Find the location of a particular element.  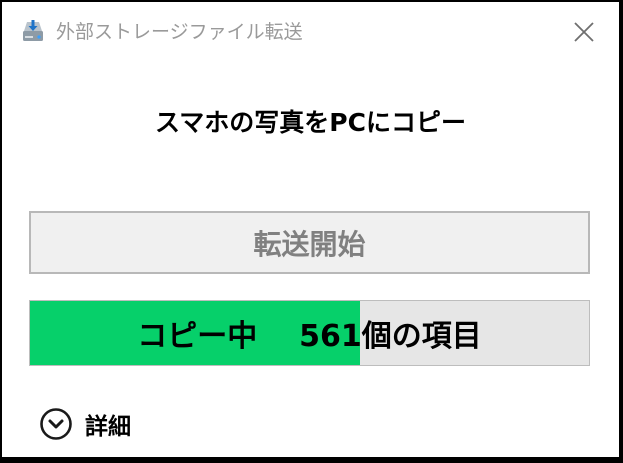

progress-status-text: コピー中 561個の項目 is located at coordinates (309, 336).